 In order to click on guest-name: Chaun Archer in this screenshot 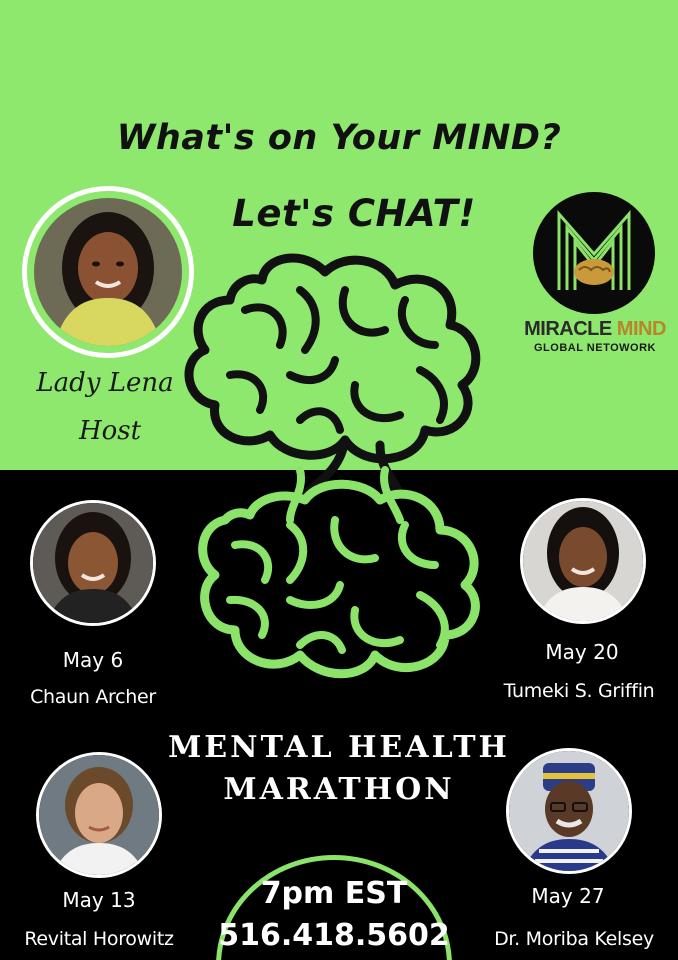, I will do `click(93, 697)`.